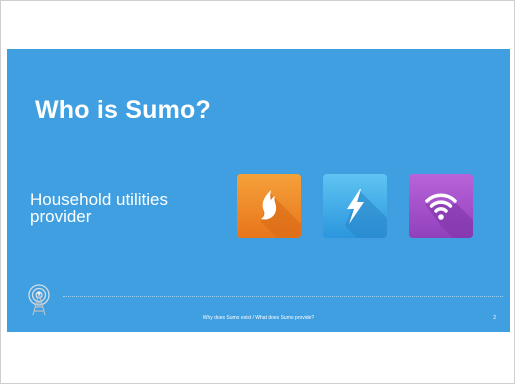  What do you see at coordinates (123, 110) in the screenshot?
I see `slide-title: Who is Sumo?` at bounding box center [123, 110].